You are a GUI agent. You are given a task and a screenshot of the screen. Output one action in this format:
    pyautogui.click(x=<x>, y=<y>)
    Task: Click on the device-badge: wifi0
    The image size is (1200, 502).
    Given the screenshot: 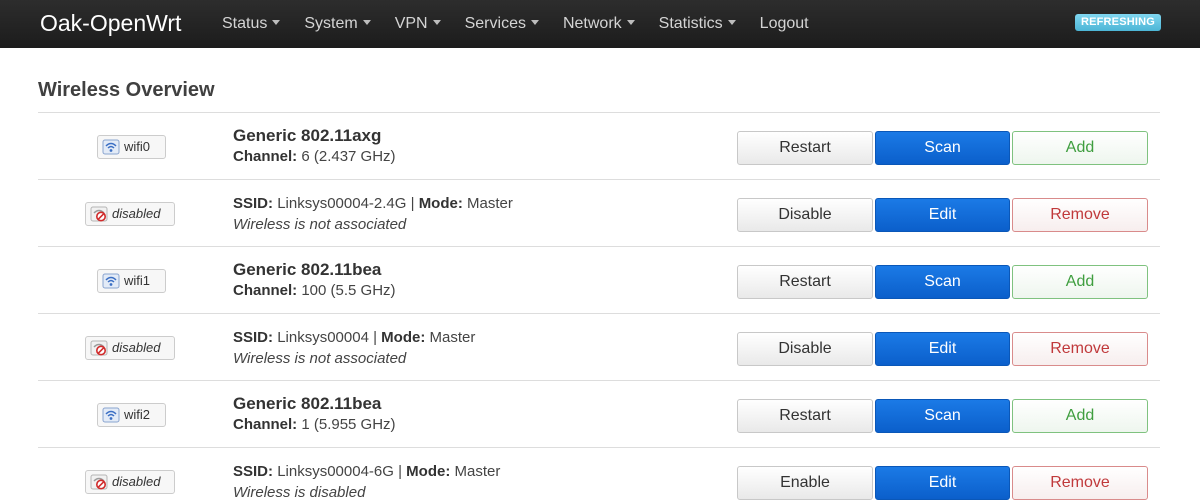 What is the action you would take?
    pyautogui.click(x=131, y=147)
    